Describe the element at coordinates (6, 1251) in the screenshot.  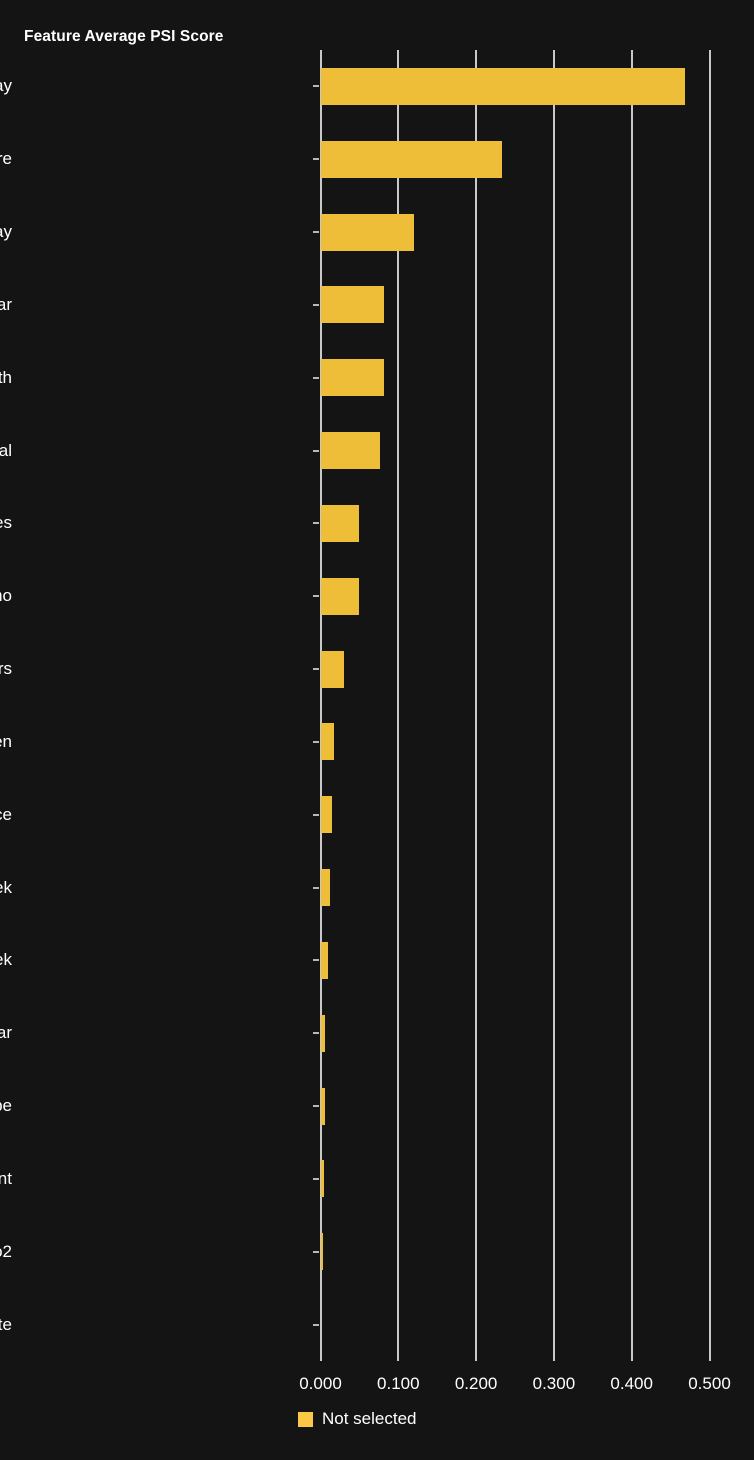
I see `y-axis-label-promo2: Promo2` at that location.